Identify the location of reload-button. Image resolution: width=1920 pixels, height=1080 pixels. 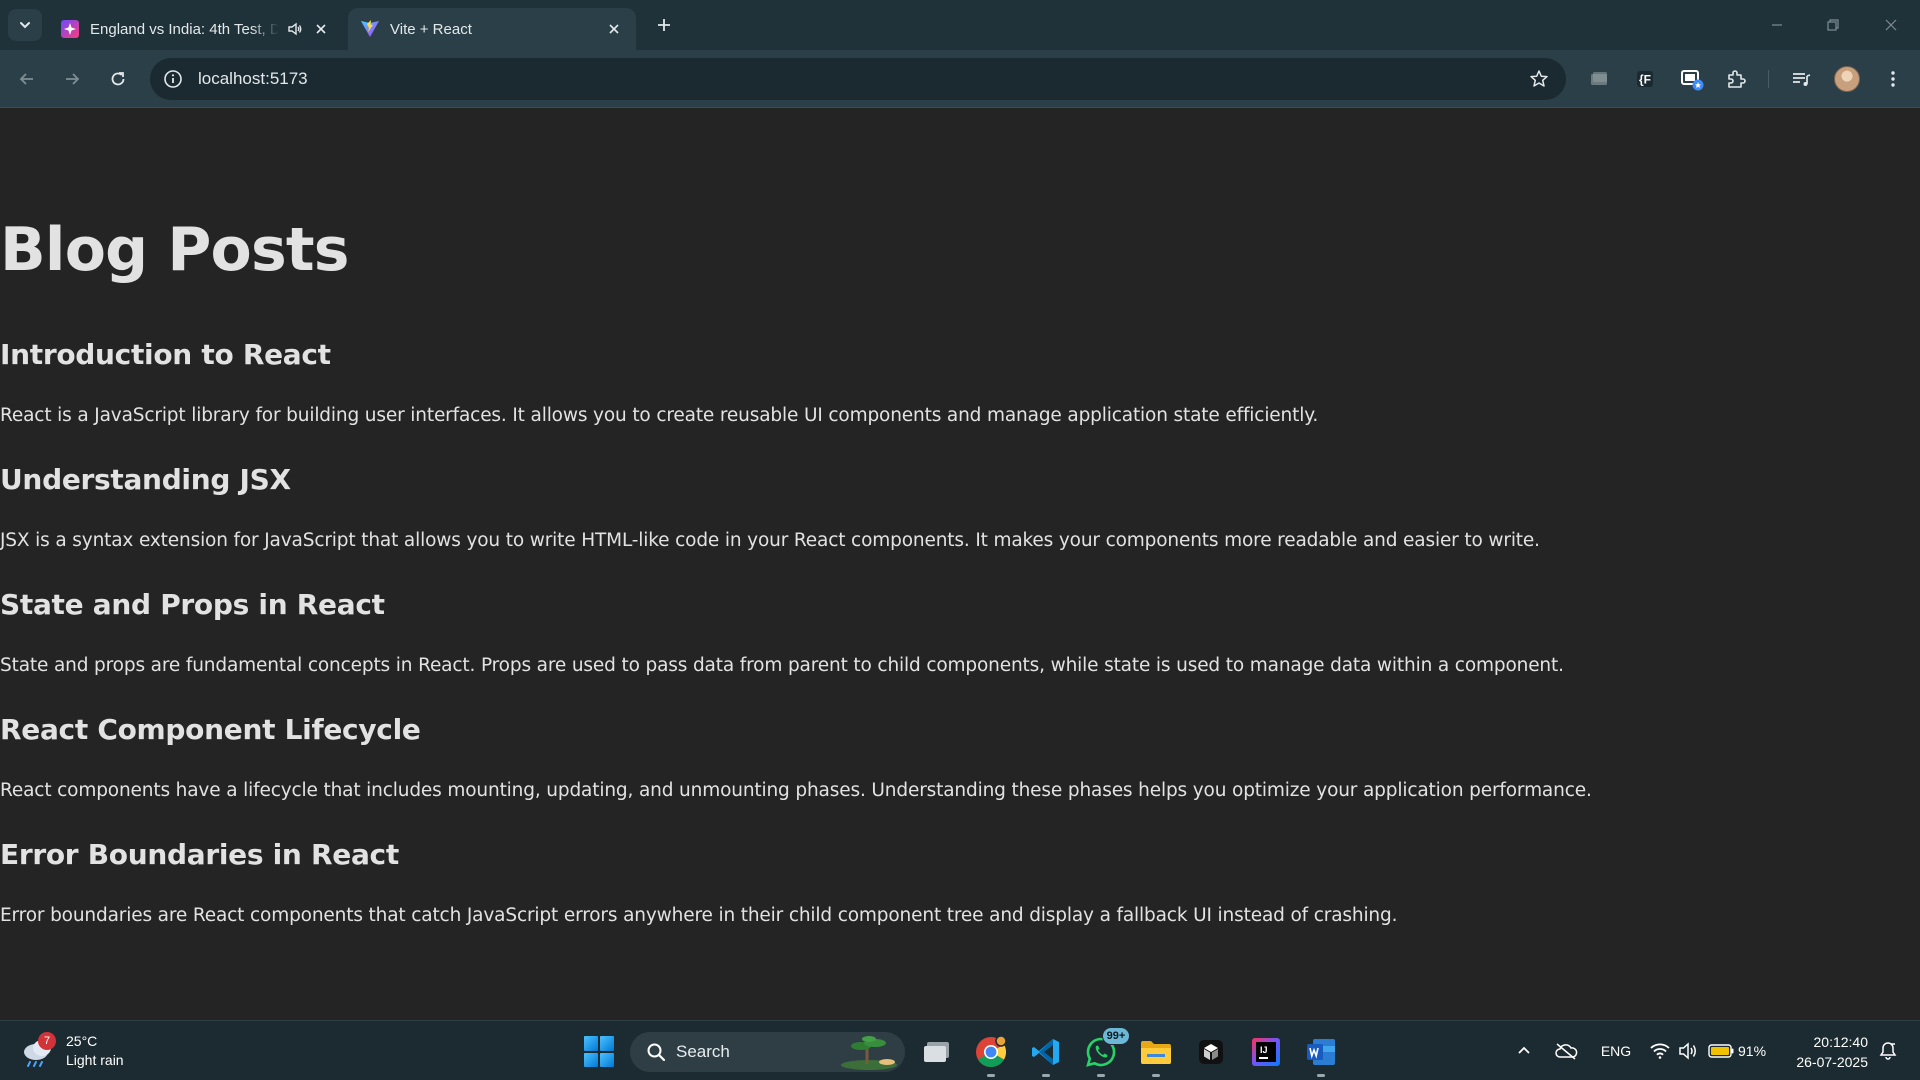
(118, 79).